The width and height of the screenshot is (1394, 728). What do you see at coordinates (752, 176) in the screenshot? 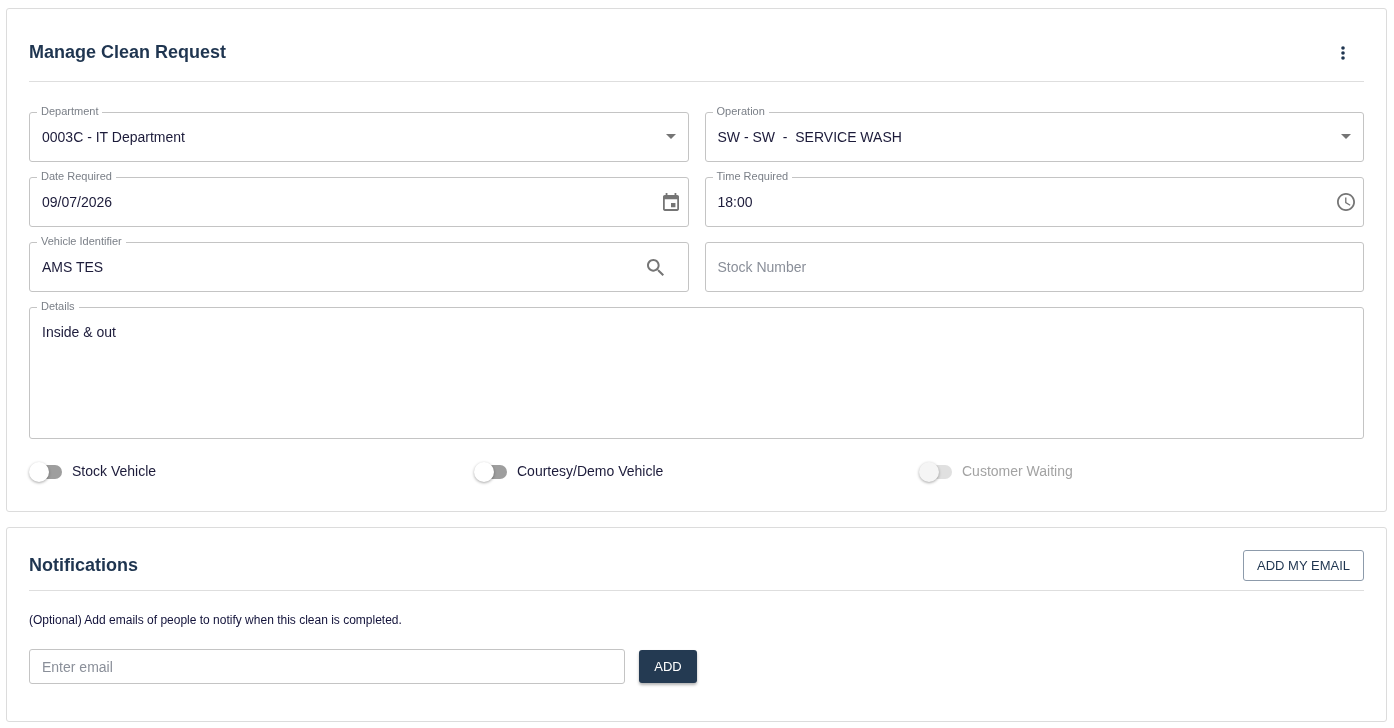
I see `field-label: Time Required` at bounding box center [752, 176].